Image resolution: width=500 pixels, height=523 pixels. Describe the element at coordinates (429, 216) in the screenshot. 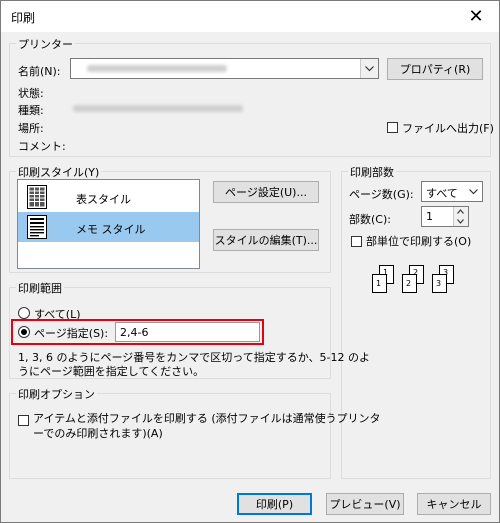

I see `copies-value: 1` at that location.